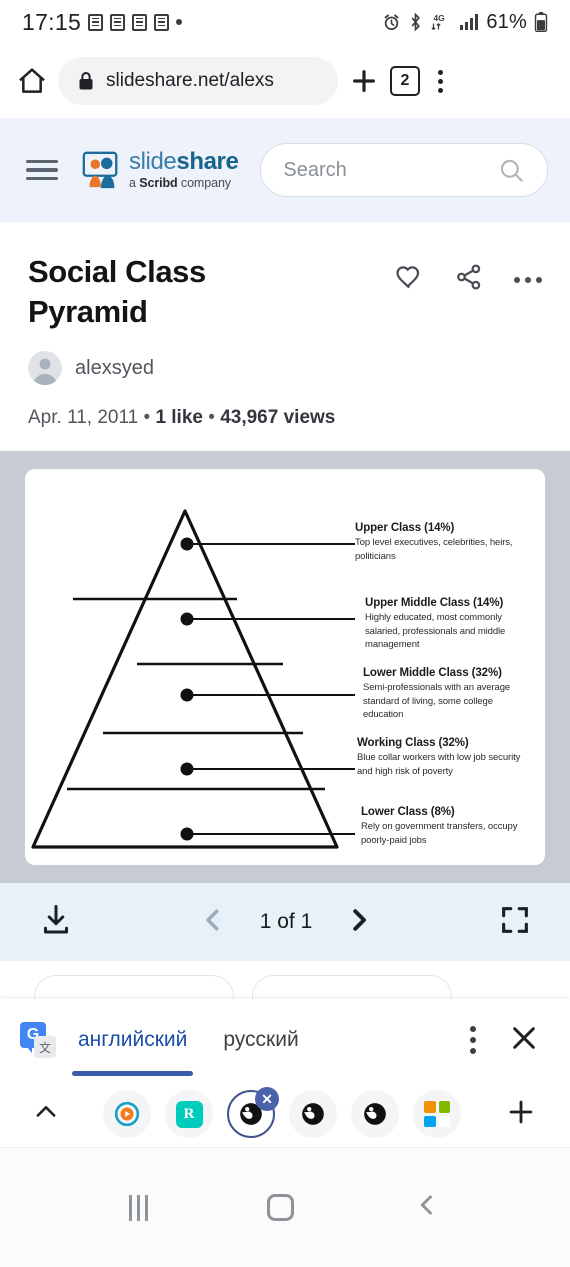  Describe the element at coordinates (132, 1047) in the screenshot. I see `translate-source-lang: английский` at that location.